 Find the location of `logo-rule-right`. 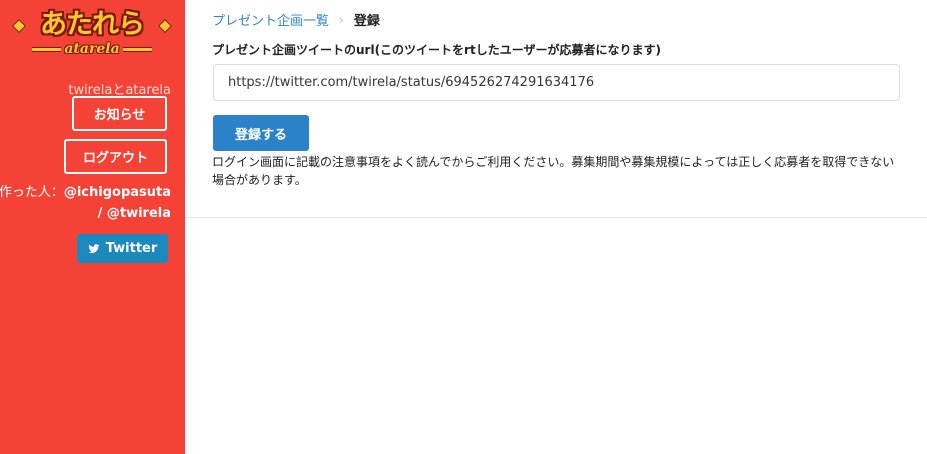

logo-rule-right is located at coordinates (137, 49).